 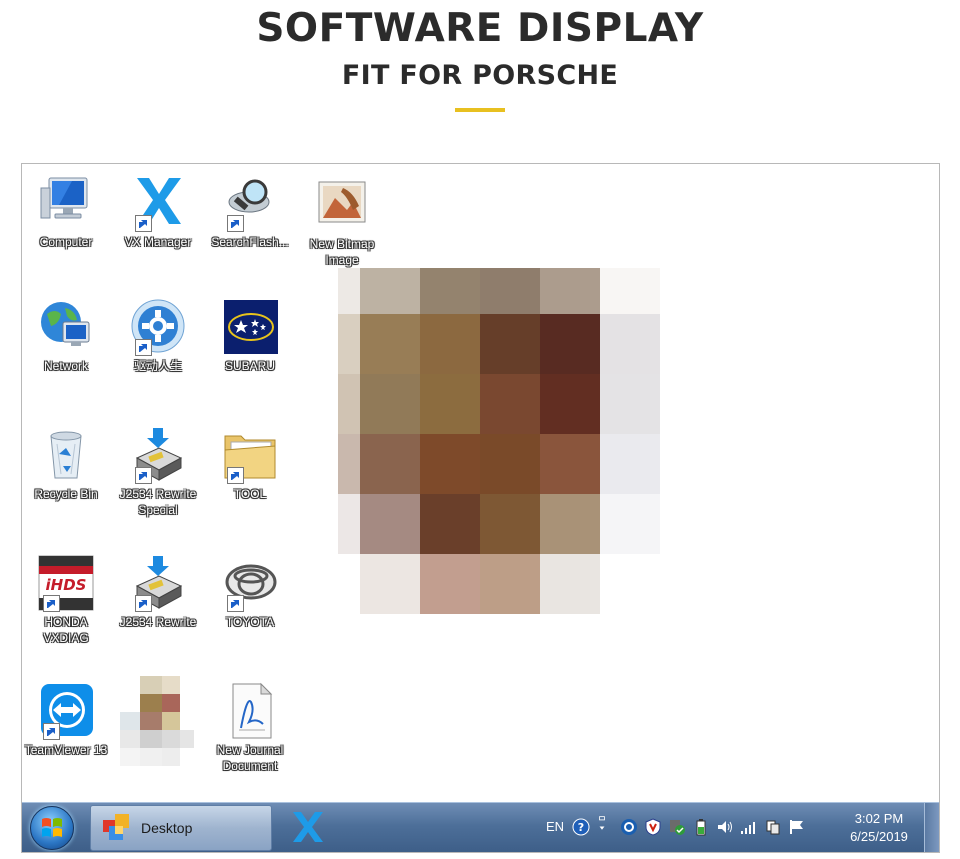 What do you see at coordinates (342, 205) in the screenshot?
I see `bitmap-image-icon` at bounding box center [342, 205].